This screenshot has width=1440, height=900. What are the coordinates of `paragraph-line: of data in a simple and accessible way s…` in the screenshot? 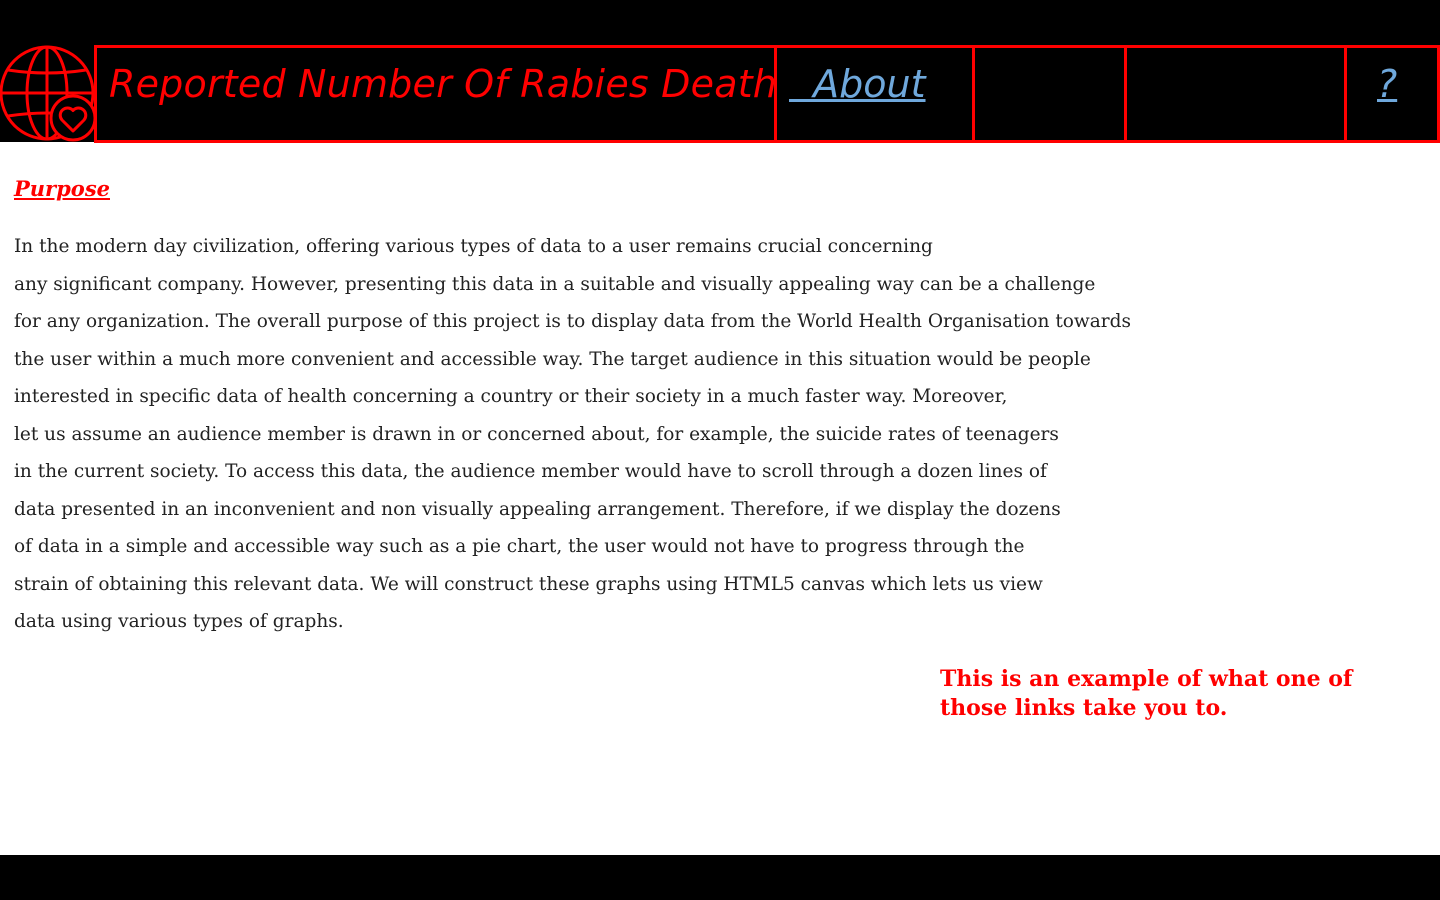 It's located at (519, 546).